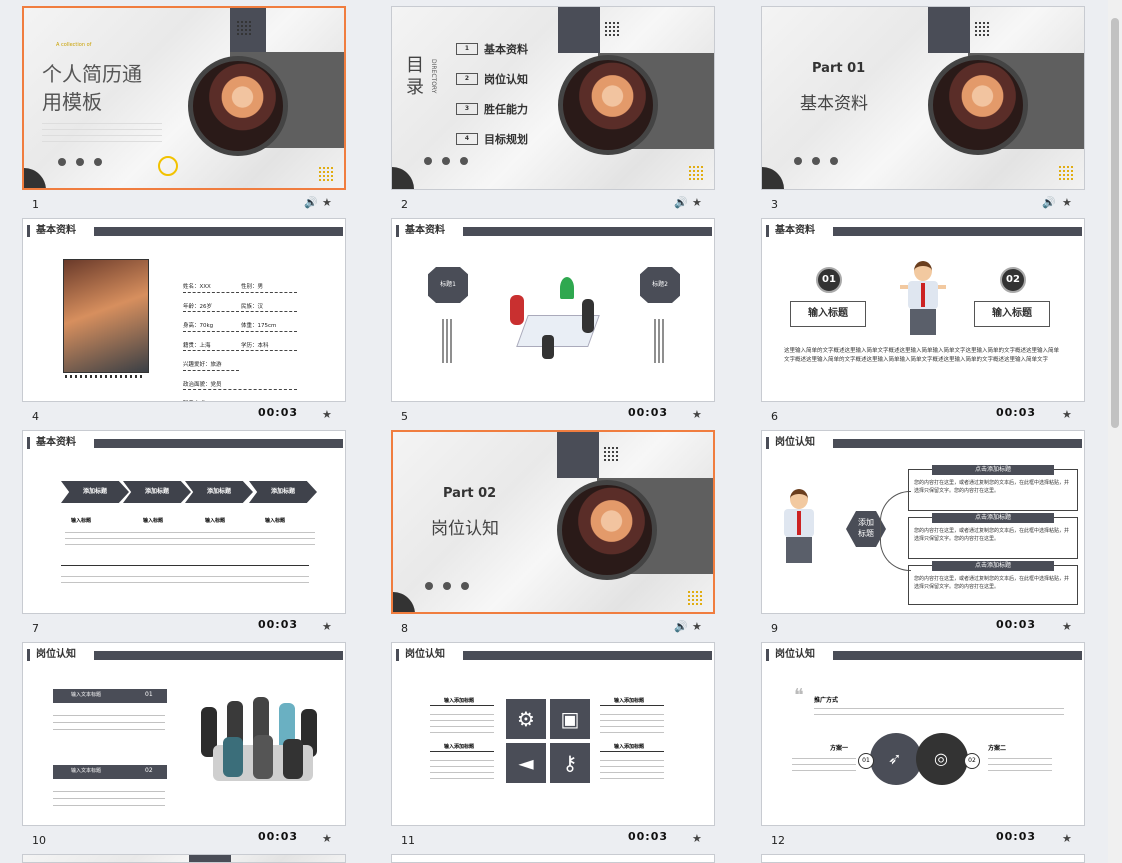  What do you see at coordinates (774, 416) in the screenshot?
I see `slide-number: 6` at bounding box center [774, 416].